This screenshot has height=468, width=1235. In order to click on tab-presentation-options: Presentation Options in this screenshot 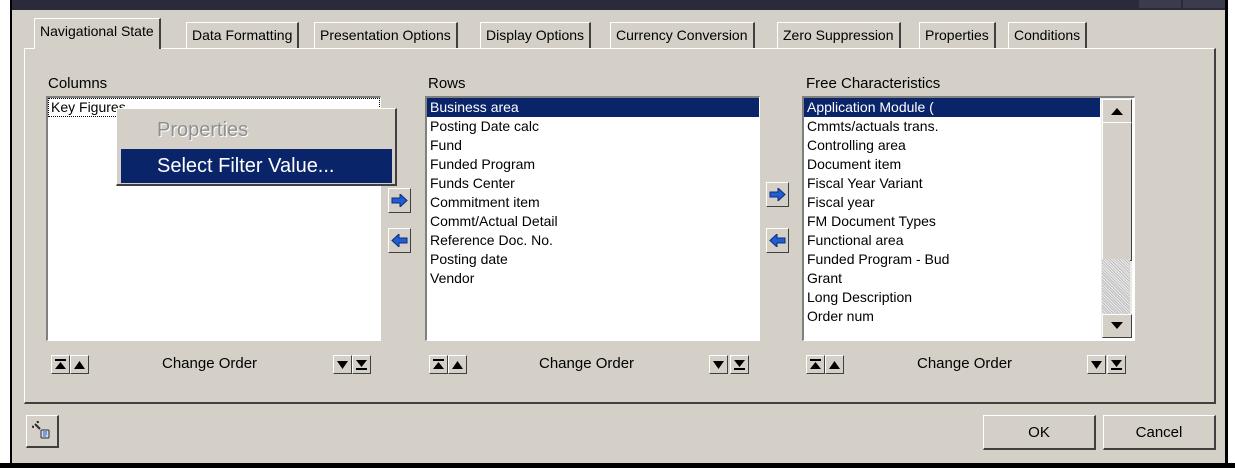, I will do `click(386, 35)`.